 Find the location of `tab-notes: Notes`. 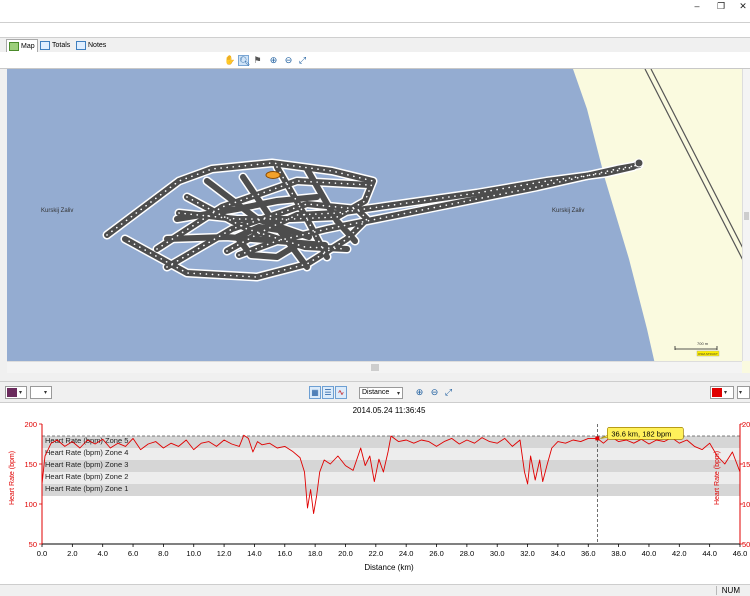

tab-notes: Notes is located at coordinates (91, 45).